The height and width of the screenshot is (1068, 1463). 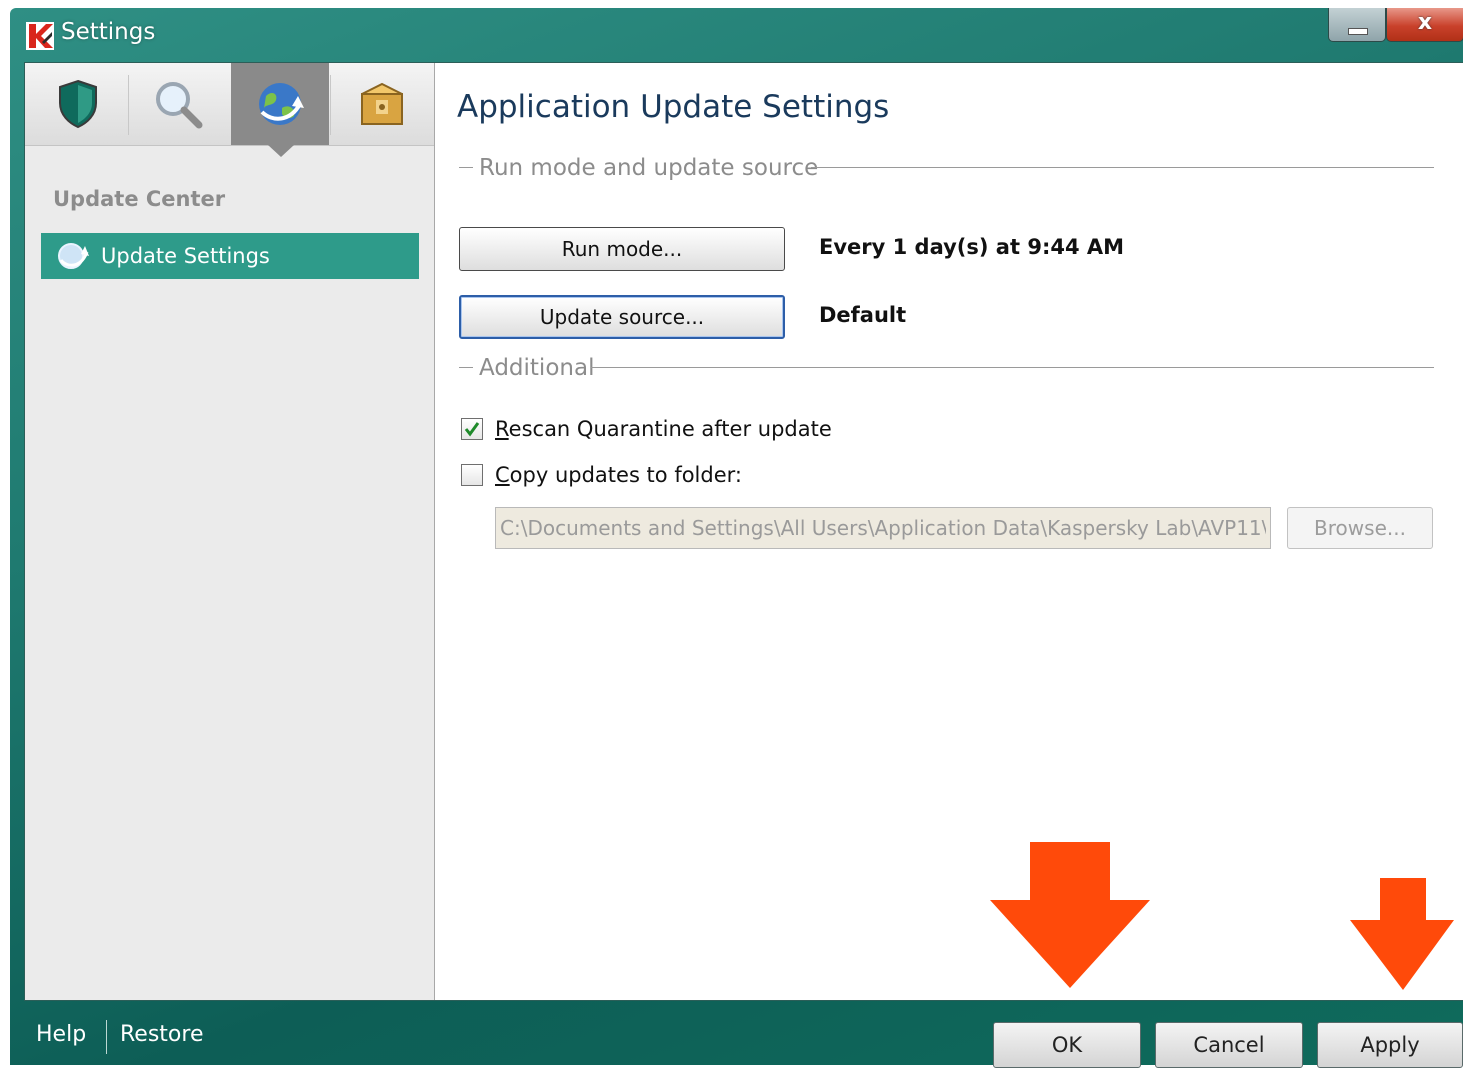 I want to click on tab-update, so click(x=280, y=104).